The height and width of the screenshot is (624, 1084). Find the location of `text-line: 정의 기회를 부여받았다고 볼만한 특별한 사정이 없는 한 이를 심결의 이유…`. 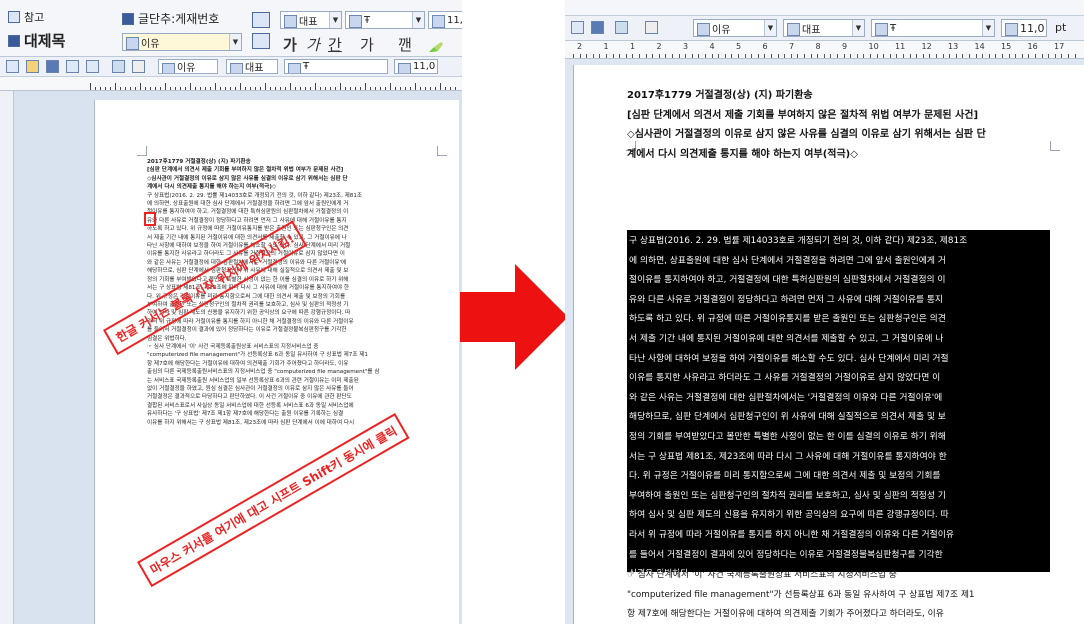

text-line: 정의 기회를 부여받았다고 볼만한 특별한 사정이 없는 한 이를 심결의 이유… is located at coordinates (787, 436).